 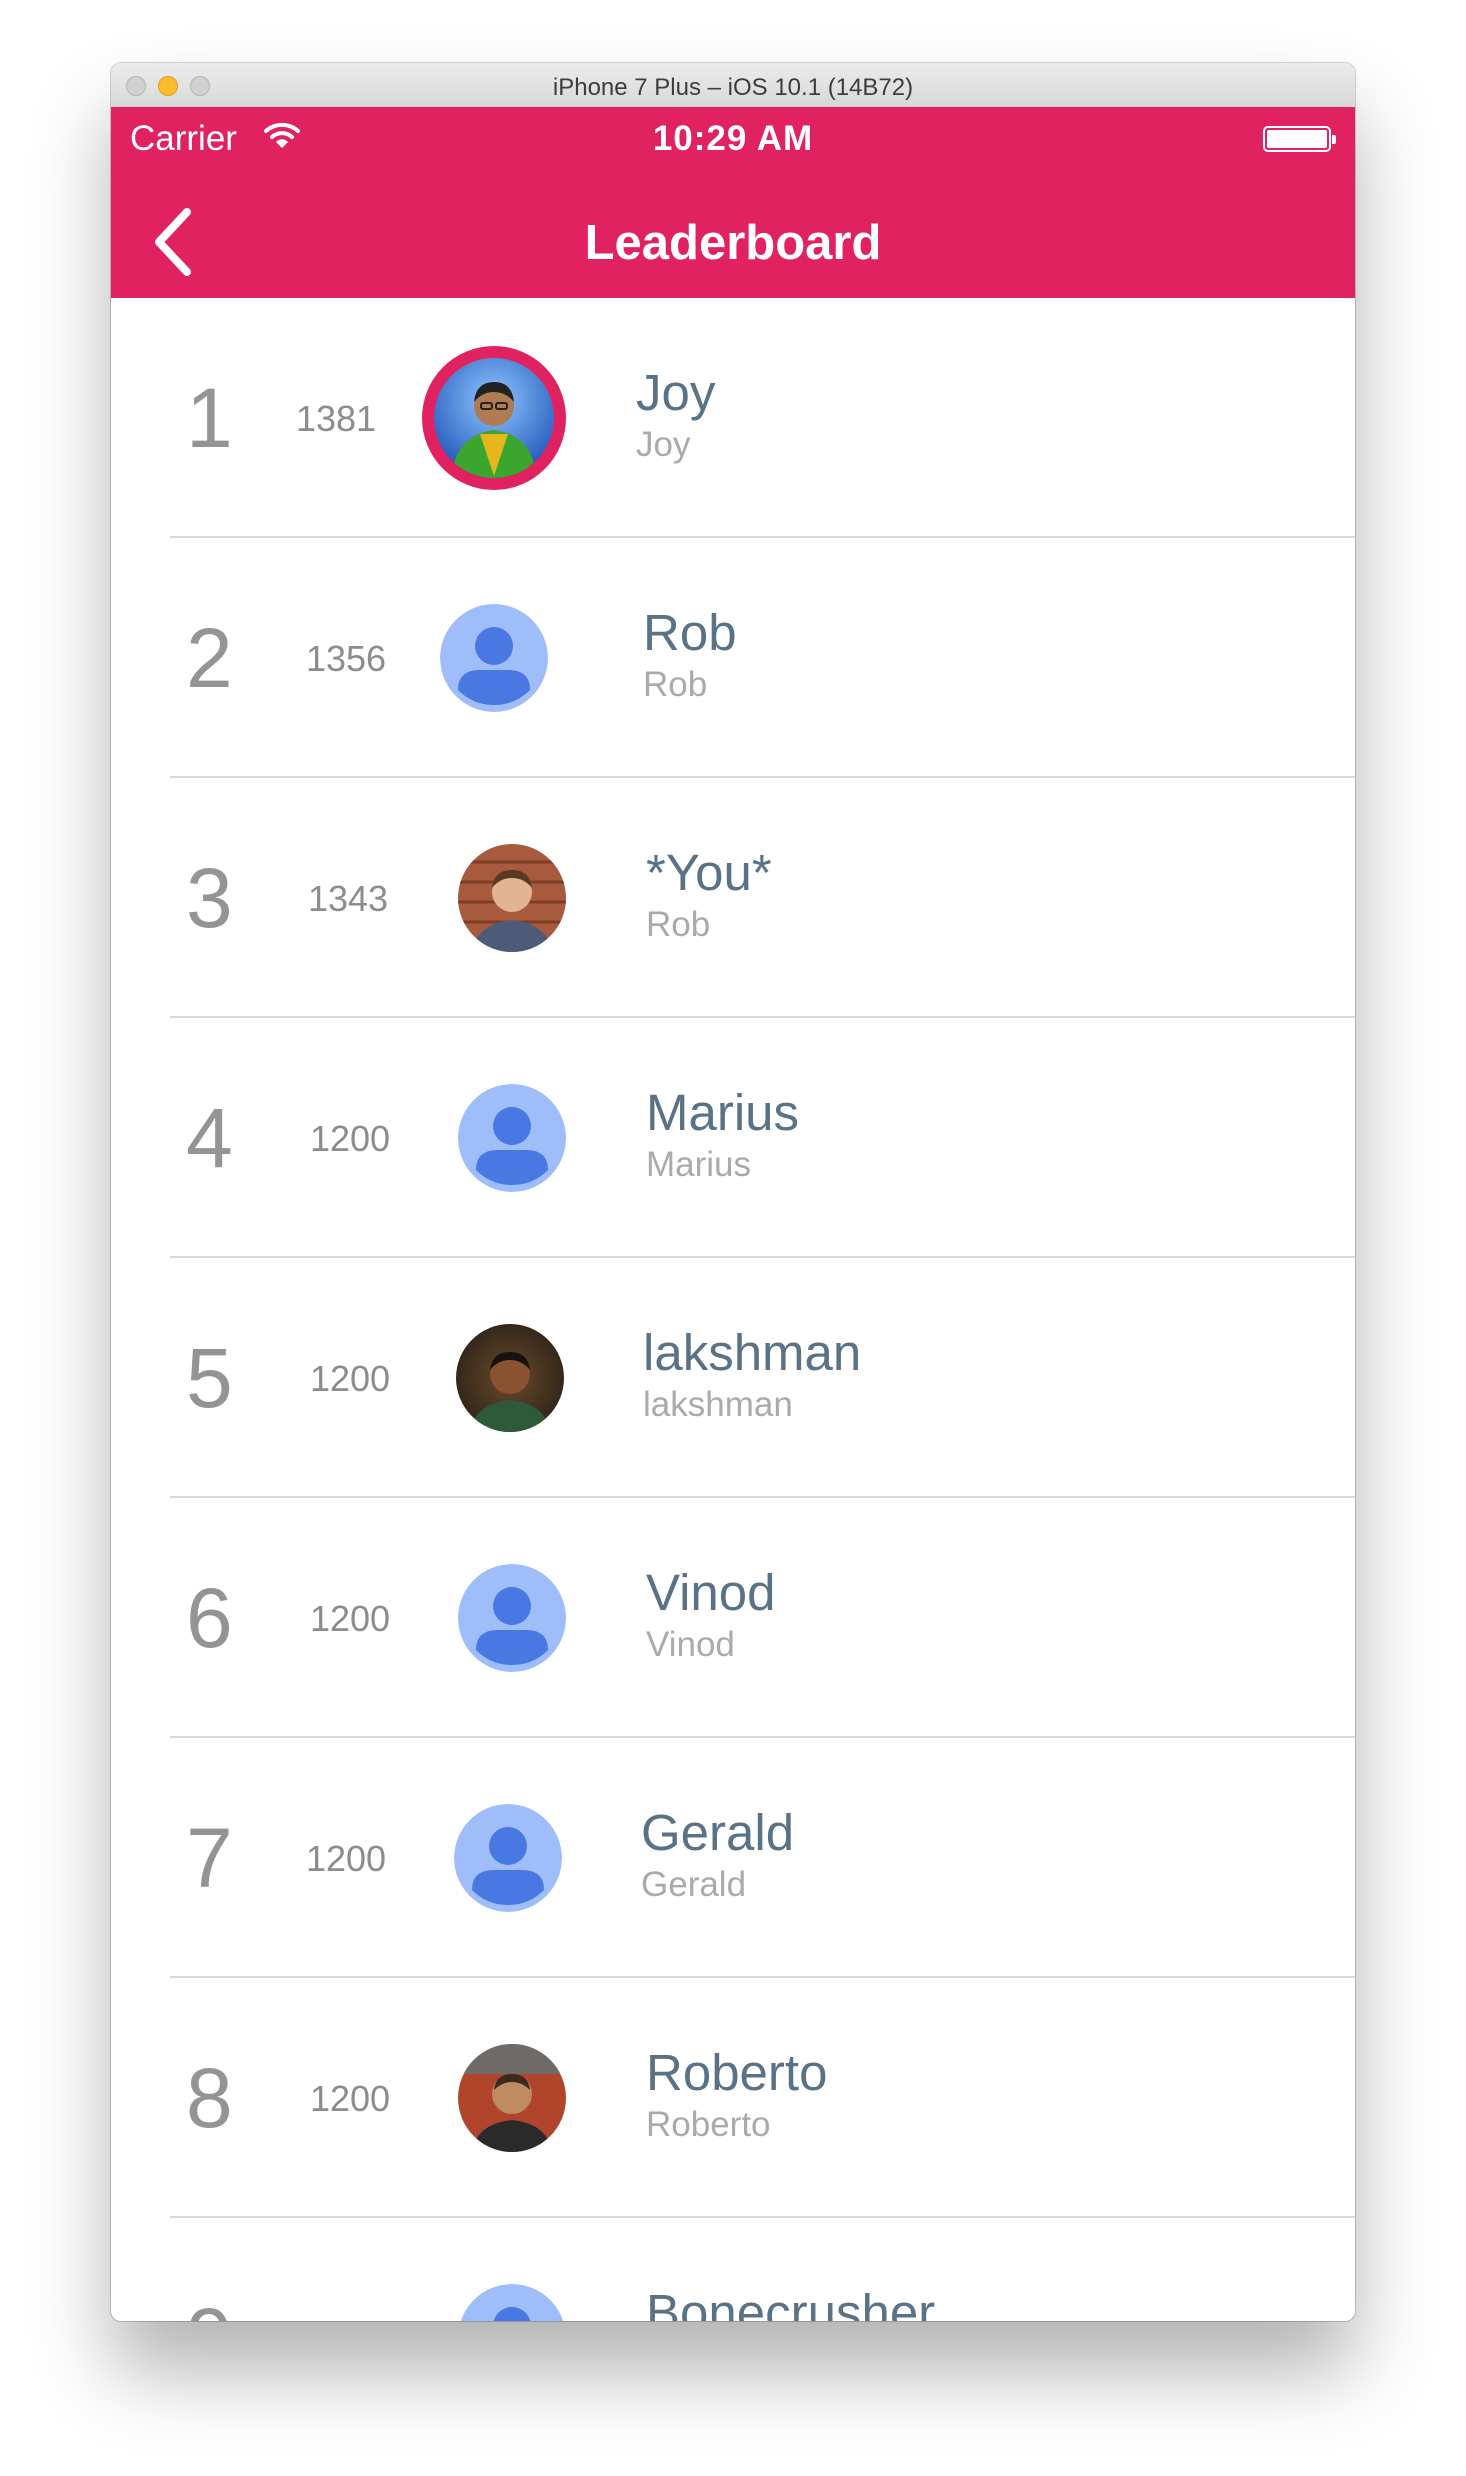 What do you see at coordinates (348, 898) in the screenshot?
I see `score-value: 1343` at bounding box center [348, 898].